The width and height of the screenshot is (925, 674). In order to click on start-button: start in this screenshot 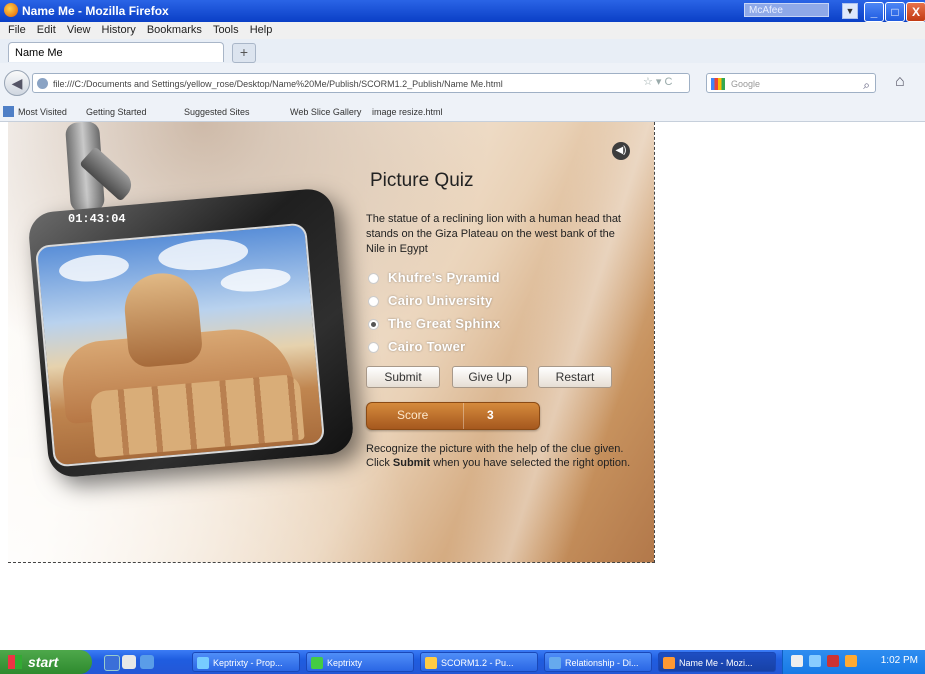, I will do `click(46, 662)`.